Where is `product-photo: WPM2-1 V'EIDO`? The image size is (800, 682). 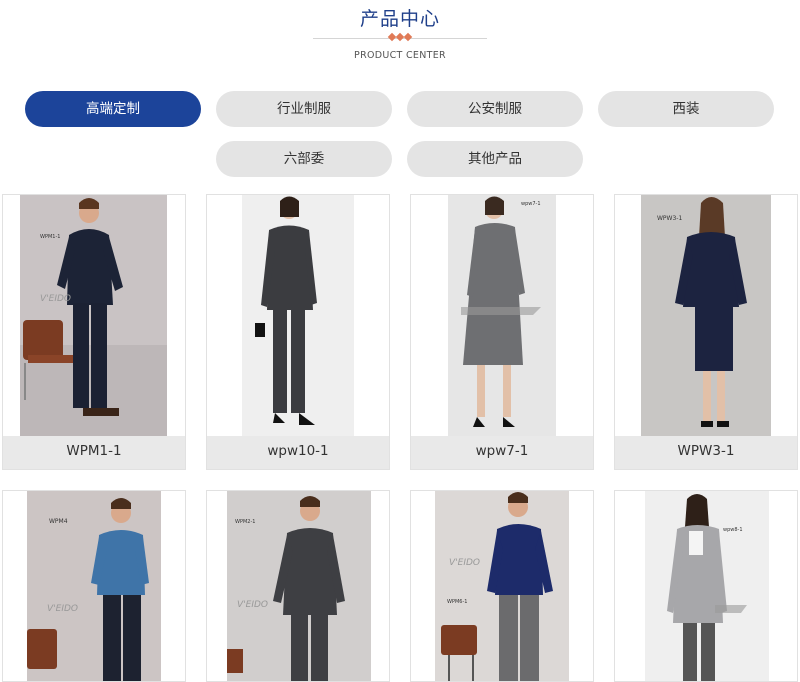 product-photo: WPM2-1 V'EIDO is located at coordinates (298, 586).